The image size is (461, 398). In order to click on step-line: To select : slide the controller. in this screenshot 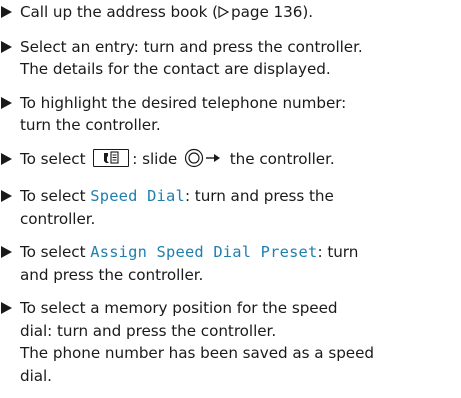, I will do `click(240, 161)`.